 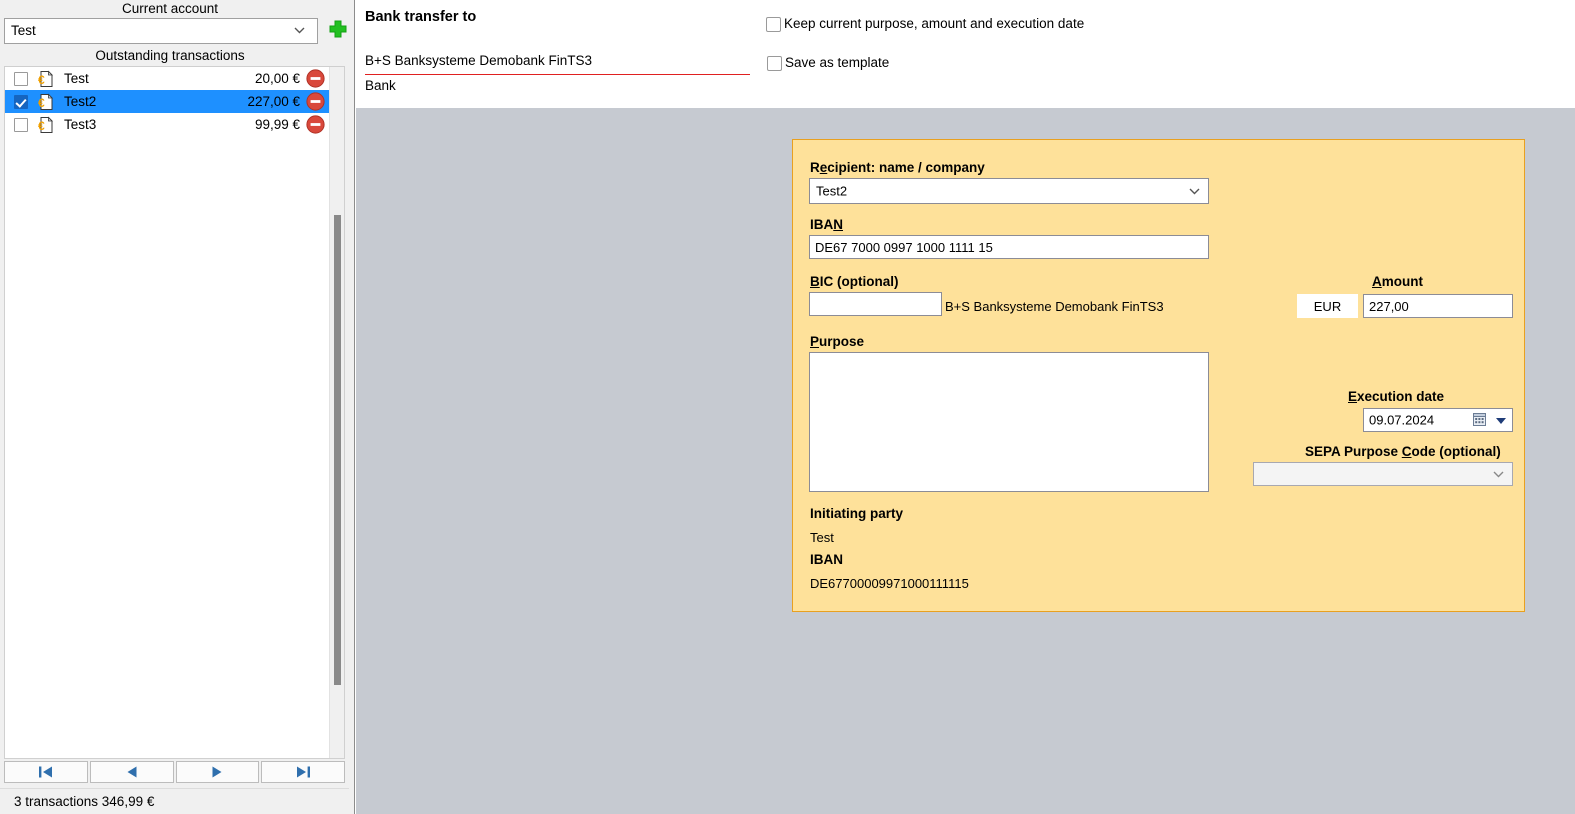 I want to click on next-page-button, so click(x=217, y=772).